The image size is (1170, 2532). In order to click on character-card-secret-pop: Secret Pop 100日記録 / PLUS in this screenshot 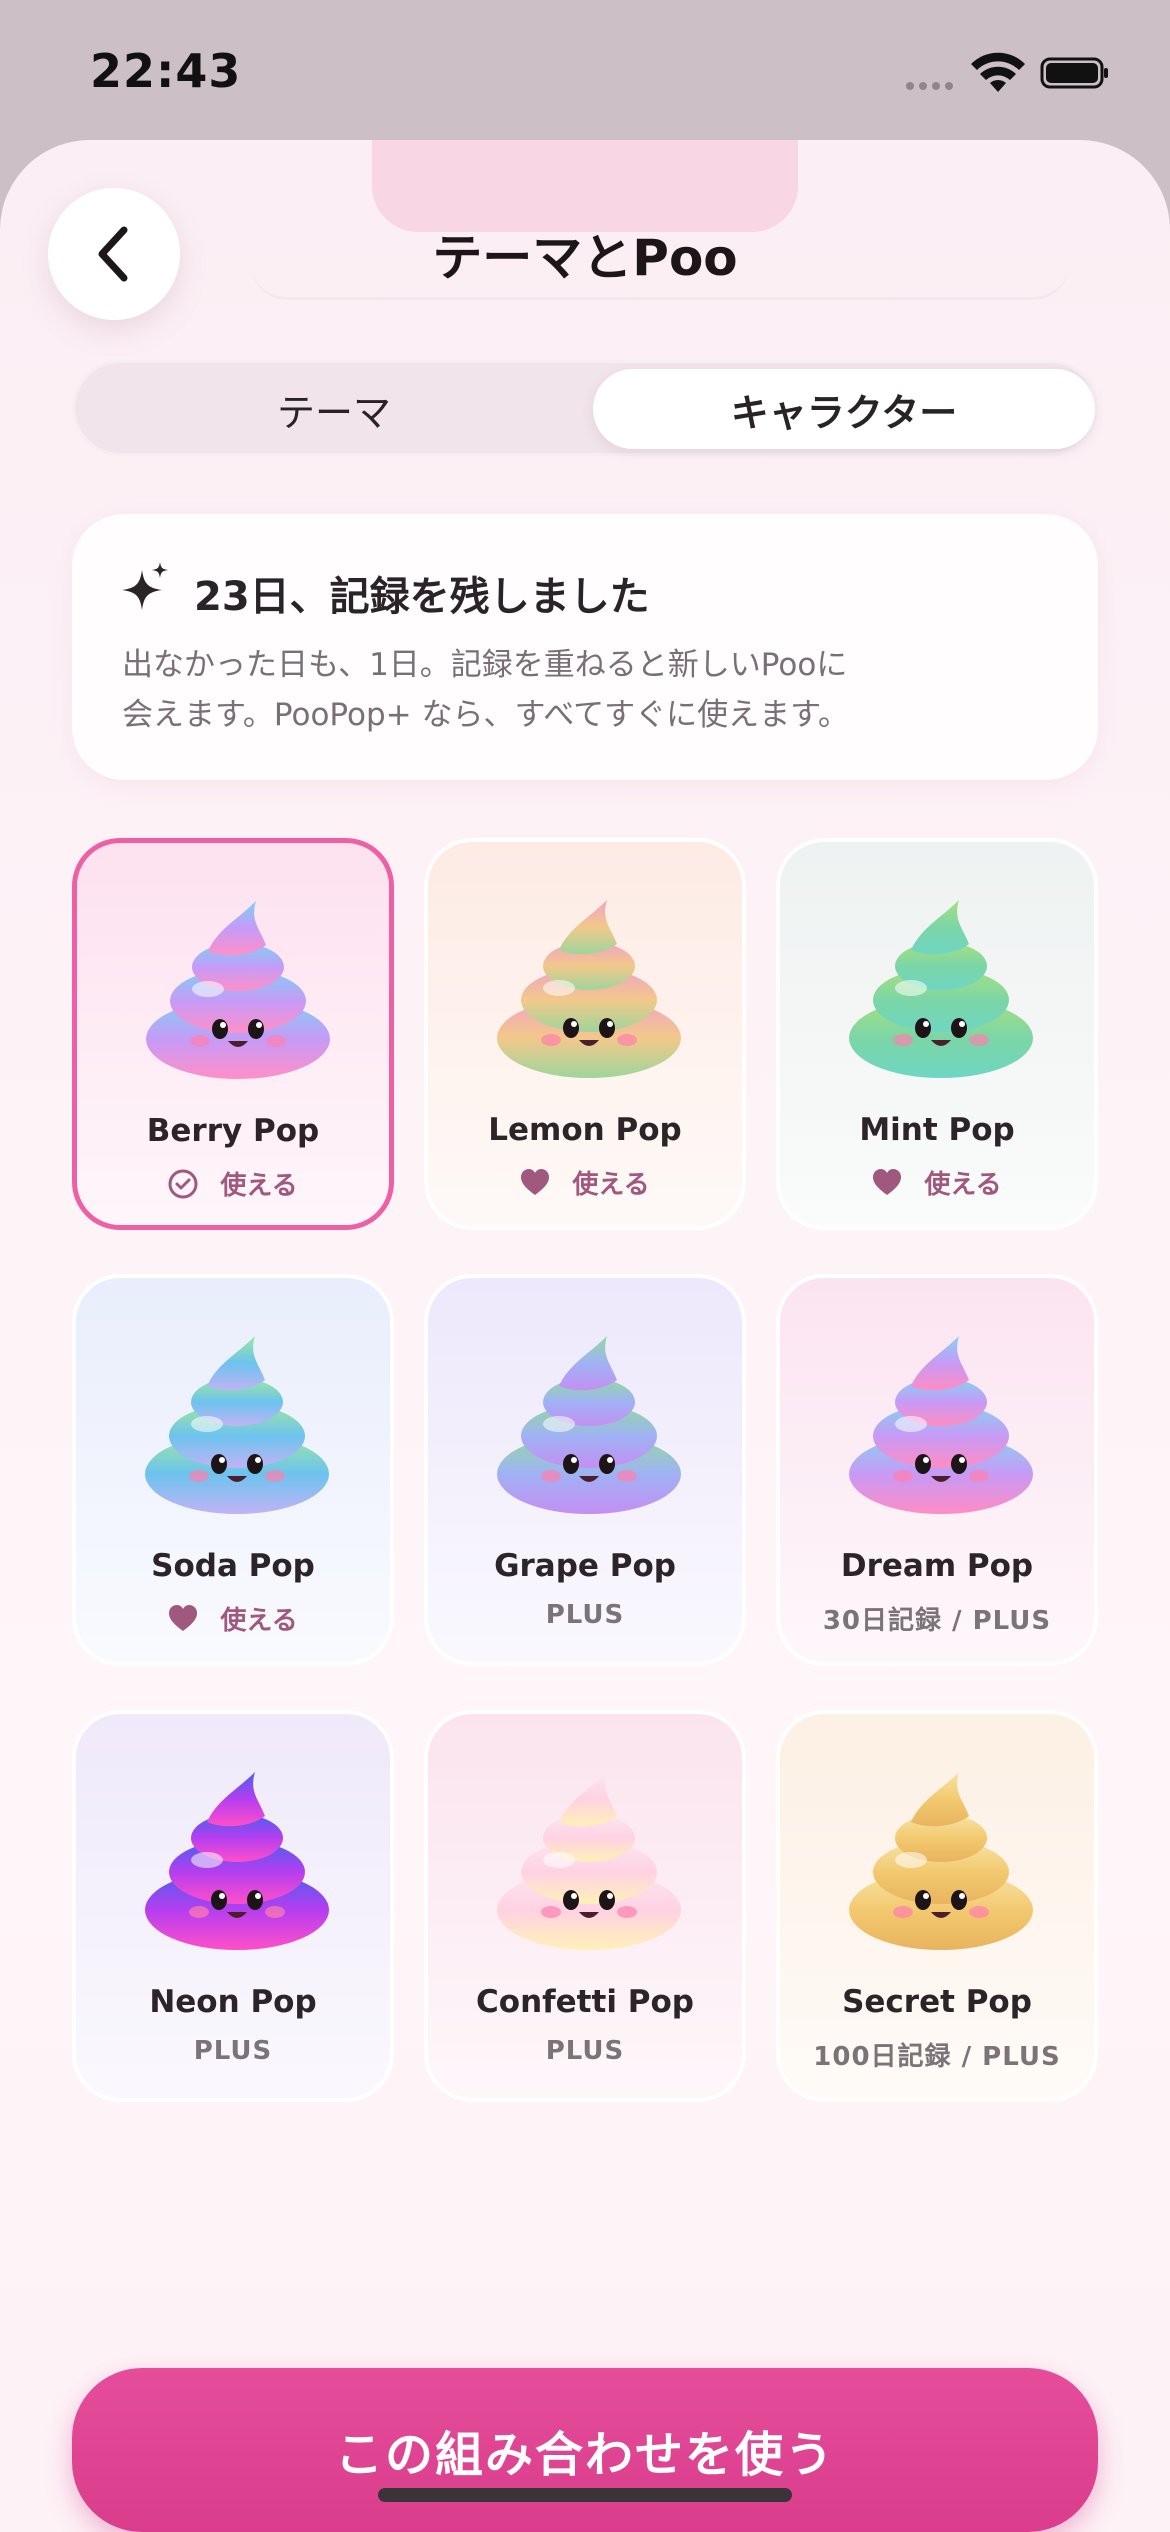, I will do `click(937, 1906)`.